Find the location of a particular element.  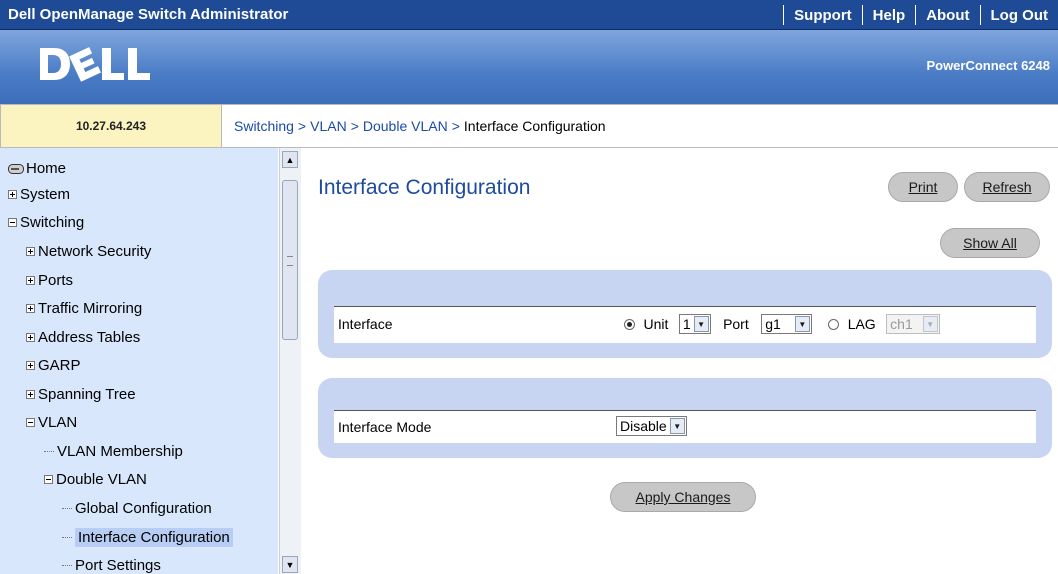

app-title: Dell OpenManage Switch Administrator is located at coordinates (148, 14).